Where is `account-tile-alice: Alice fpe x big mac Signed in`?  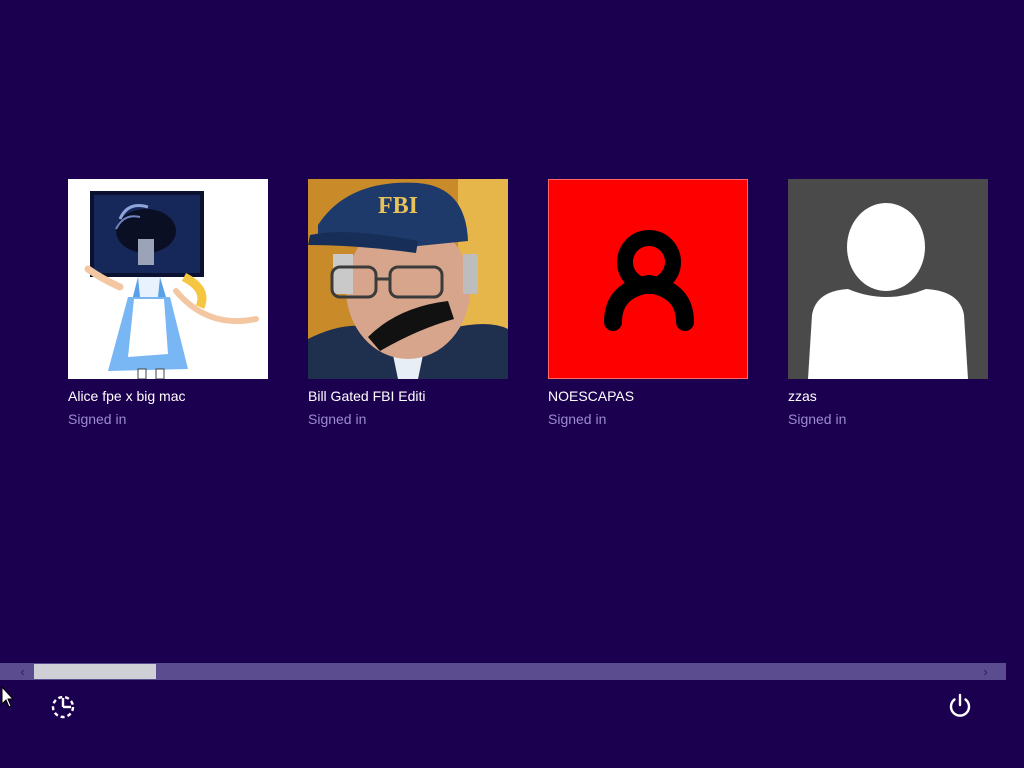
account-tile-alice: Alice fpe x big mac Signed in is located at coordinates (168, 303).